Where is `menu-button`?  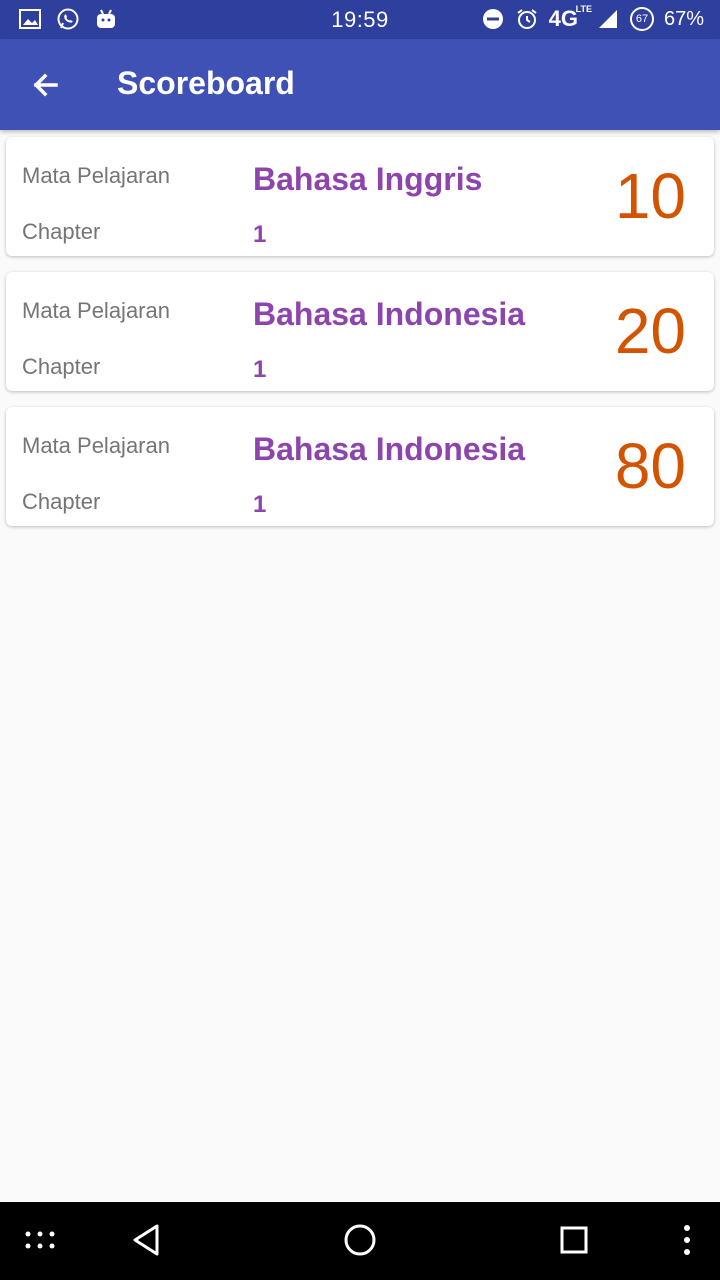
menu-button is located at coordinates (40, 1242).